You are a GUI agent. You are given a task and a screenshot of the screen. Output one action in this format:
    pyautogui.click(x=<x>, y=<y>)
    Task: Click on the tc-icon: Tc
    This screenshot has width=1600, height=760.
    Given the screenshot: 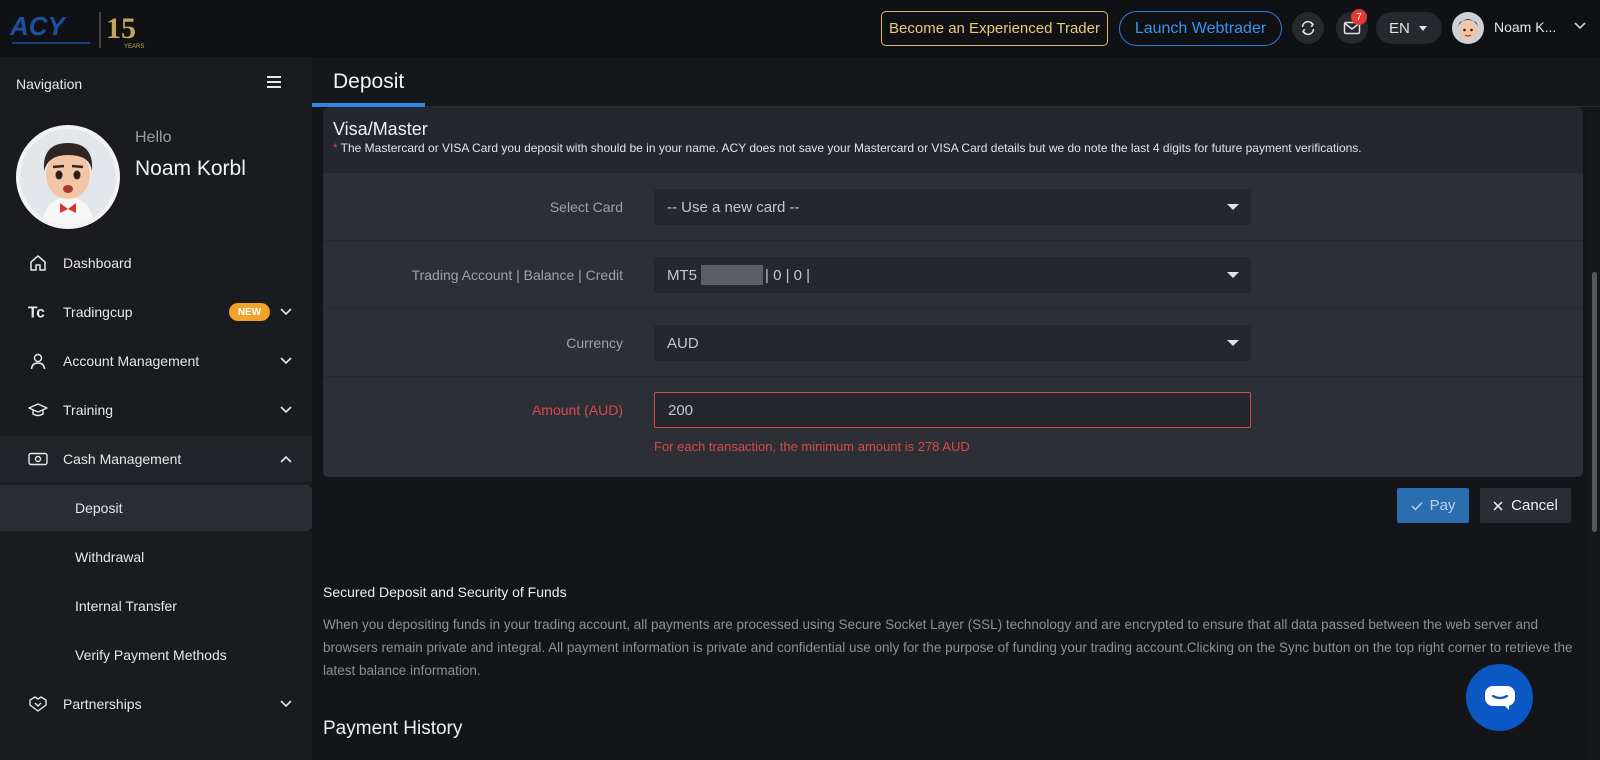 What is the action you would take?
    pyautogui.click(x=38, y=312)
    